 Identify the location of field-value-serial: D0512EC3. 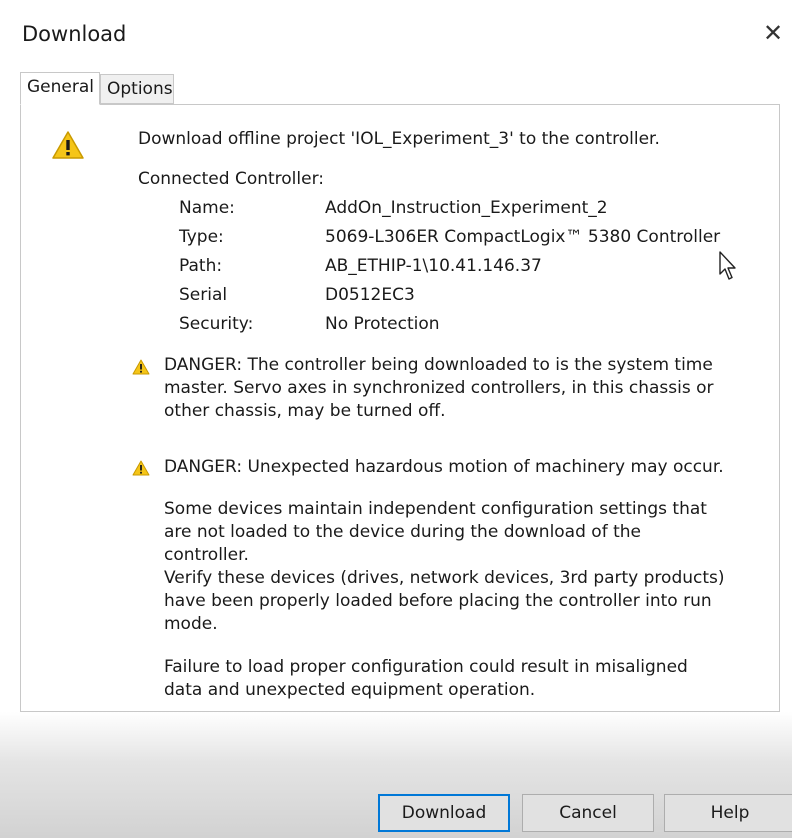
(370, 295).